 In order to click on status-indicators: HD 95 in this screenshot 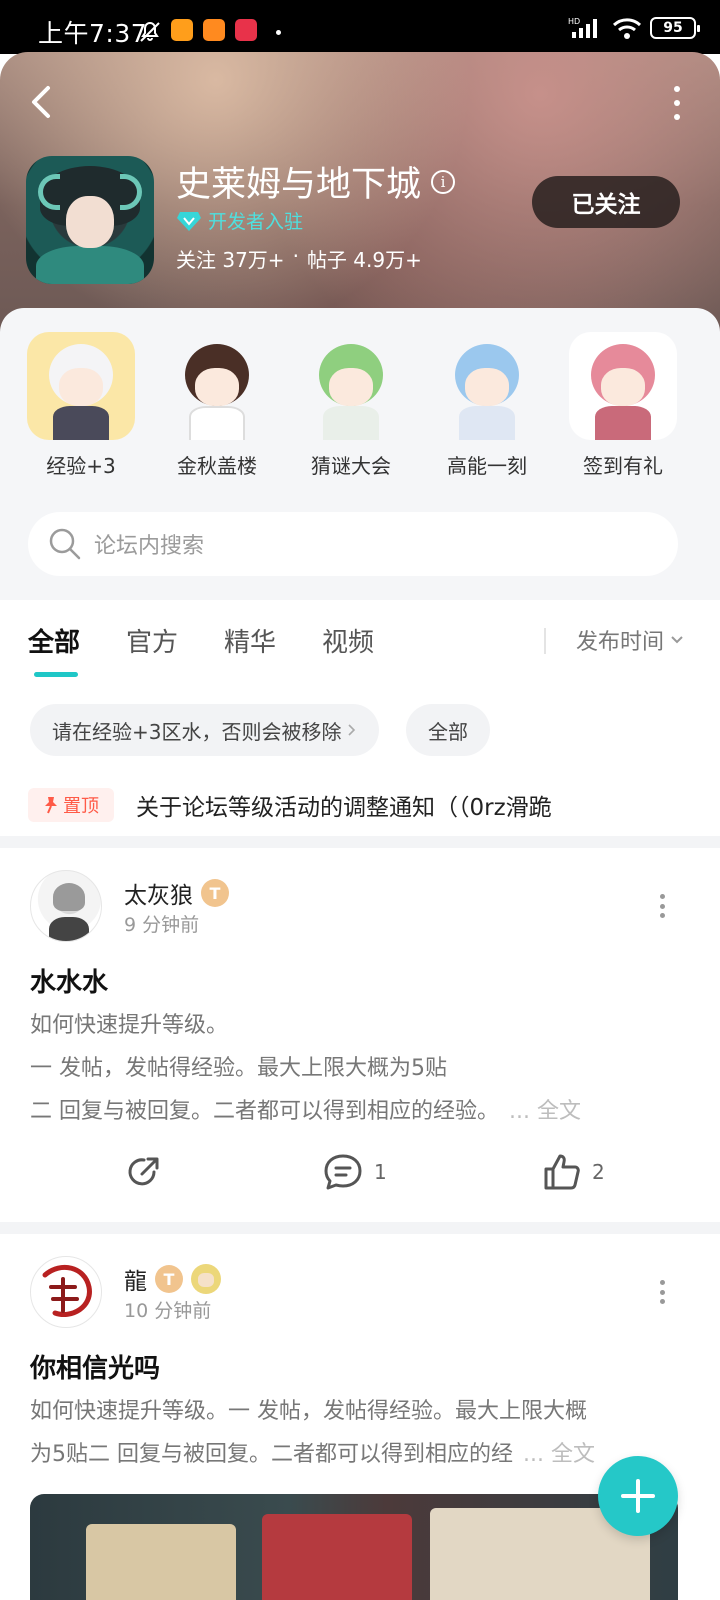, I will do `click(634, 28)`.